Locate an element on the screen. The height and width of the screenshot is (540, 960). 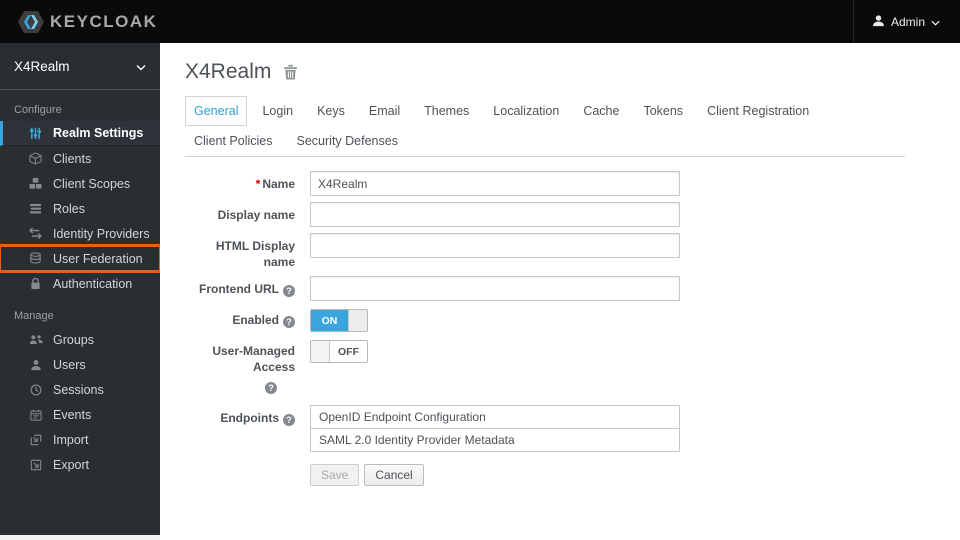
uma-label: User-Managed Access ? is located at coordinates (253, 369).